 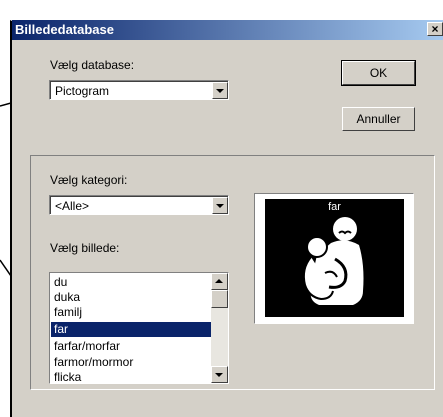 I want to click on scroll-up-button, so click(x=219, y=281).